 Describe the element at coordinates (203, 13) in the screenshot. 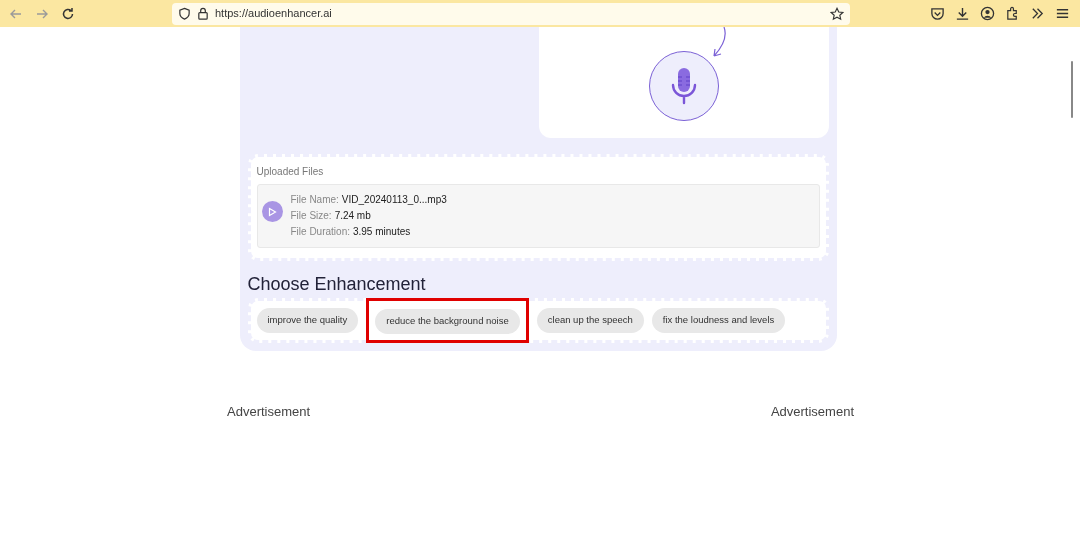

I see `lock-icon` at that location.